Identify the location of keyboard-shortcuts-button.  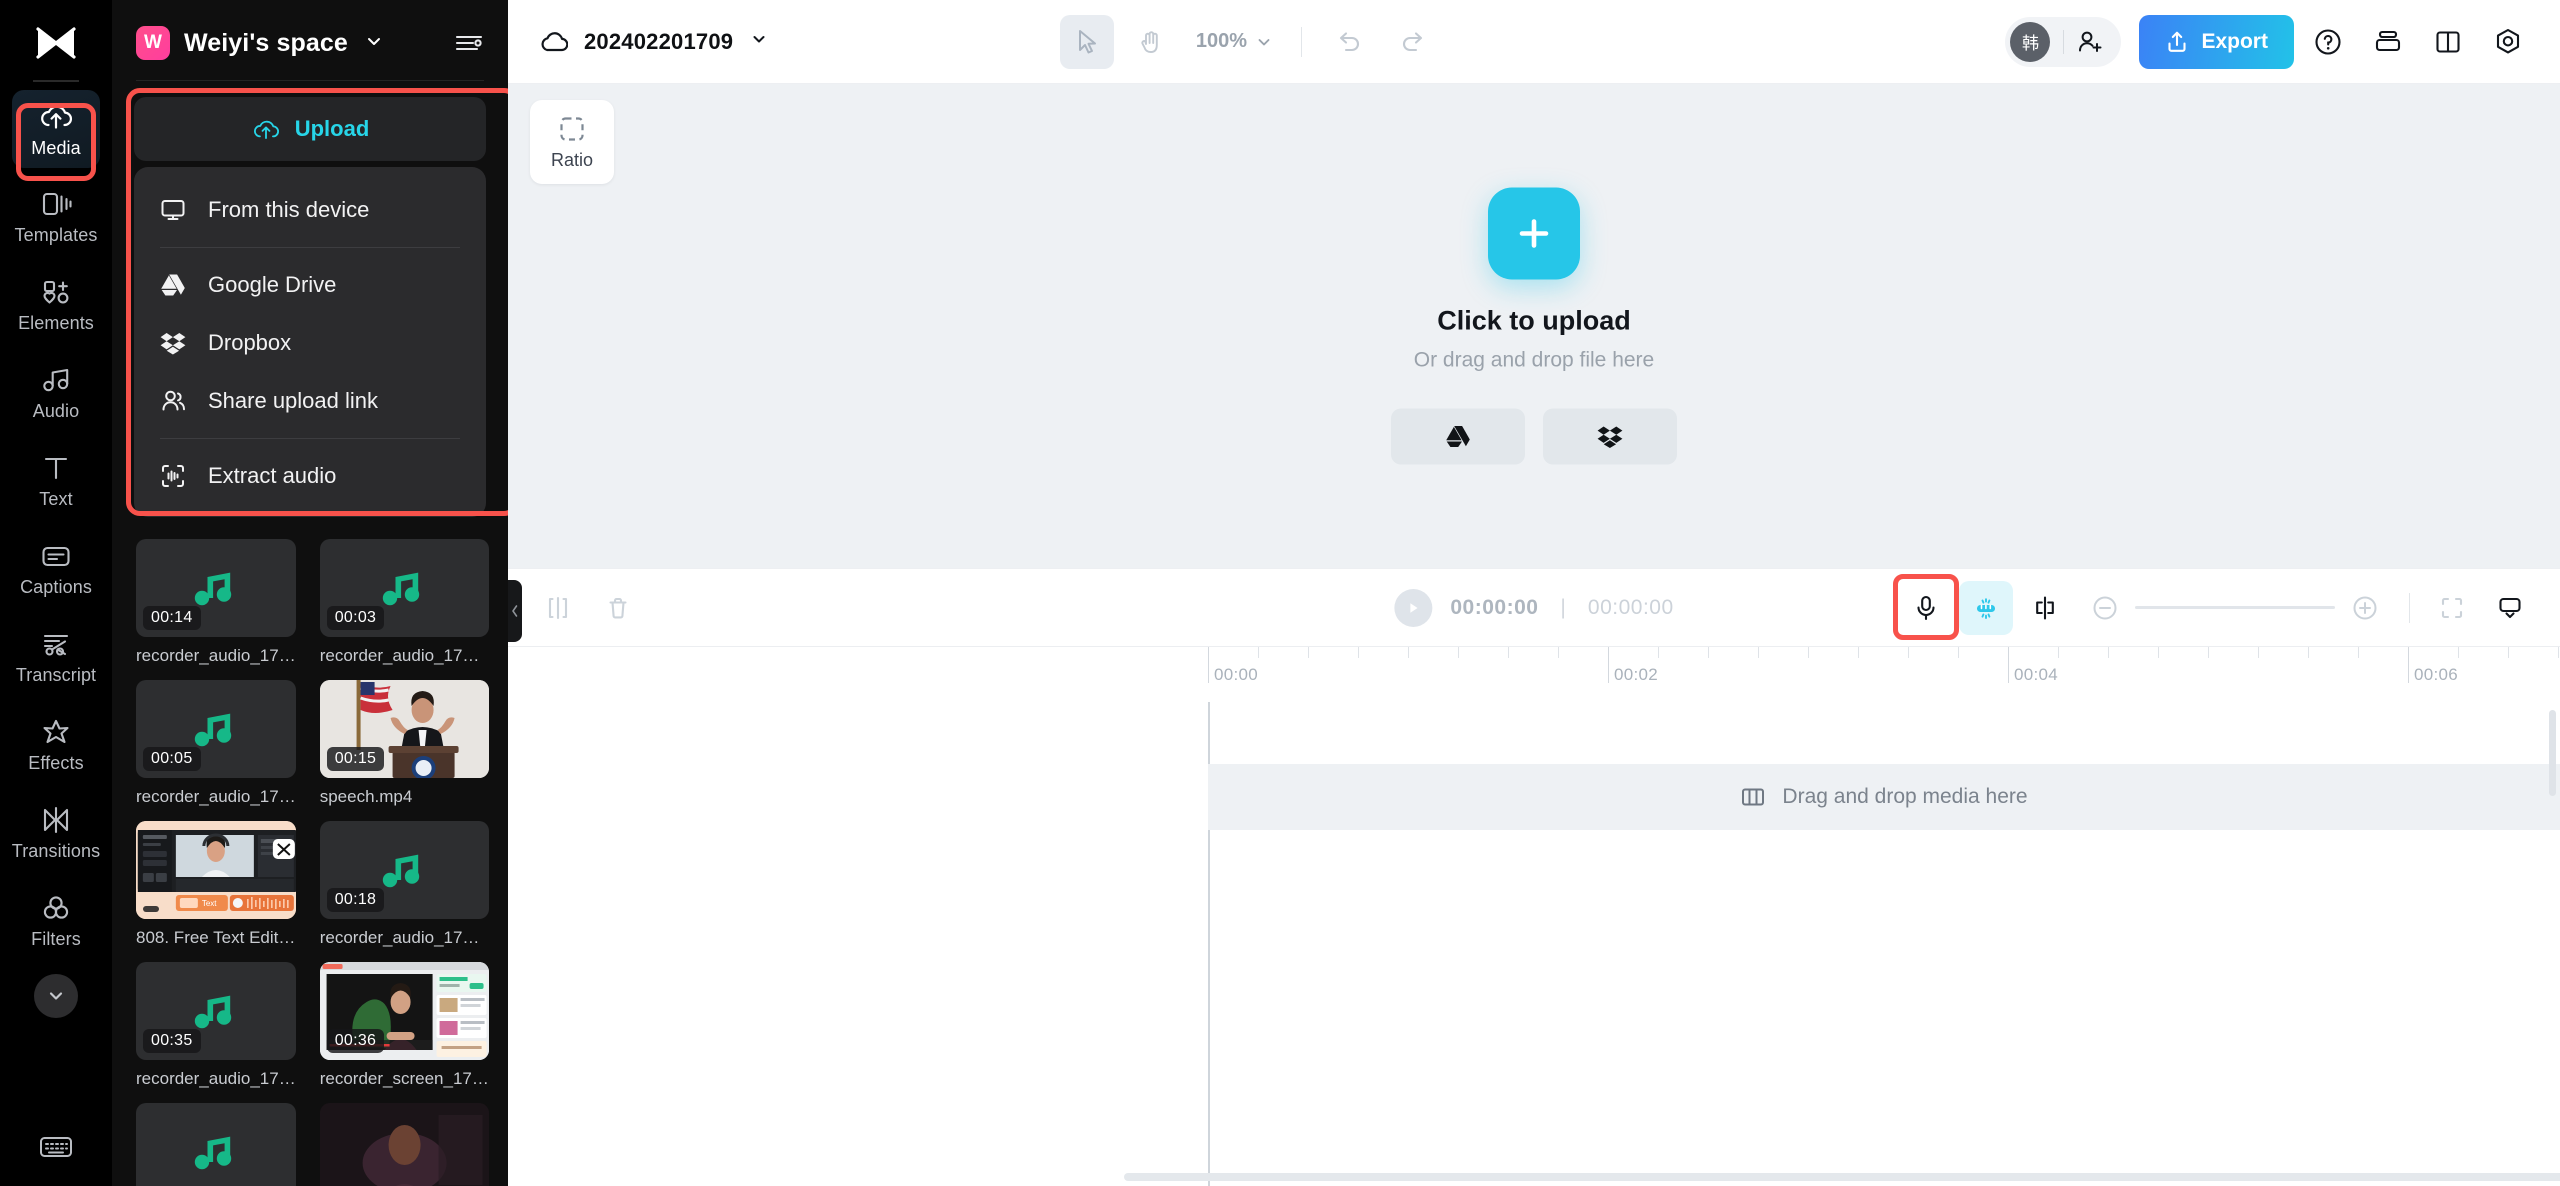
(56, 1147).